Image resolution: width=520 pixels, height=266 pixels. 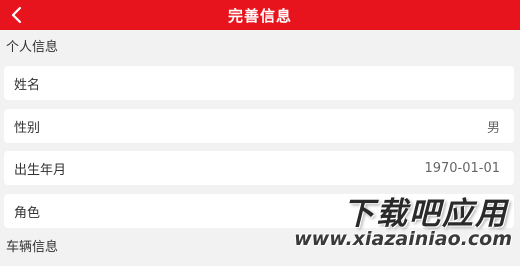 What do you see at coordinates (259, 211) in the screenshot?
I see `field-role: 角色` at bounding box center [259, 211].